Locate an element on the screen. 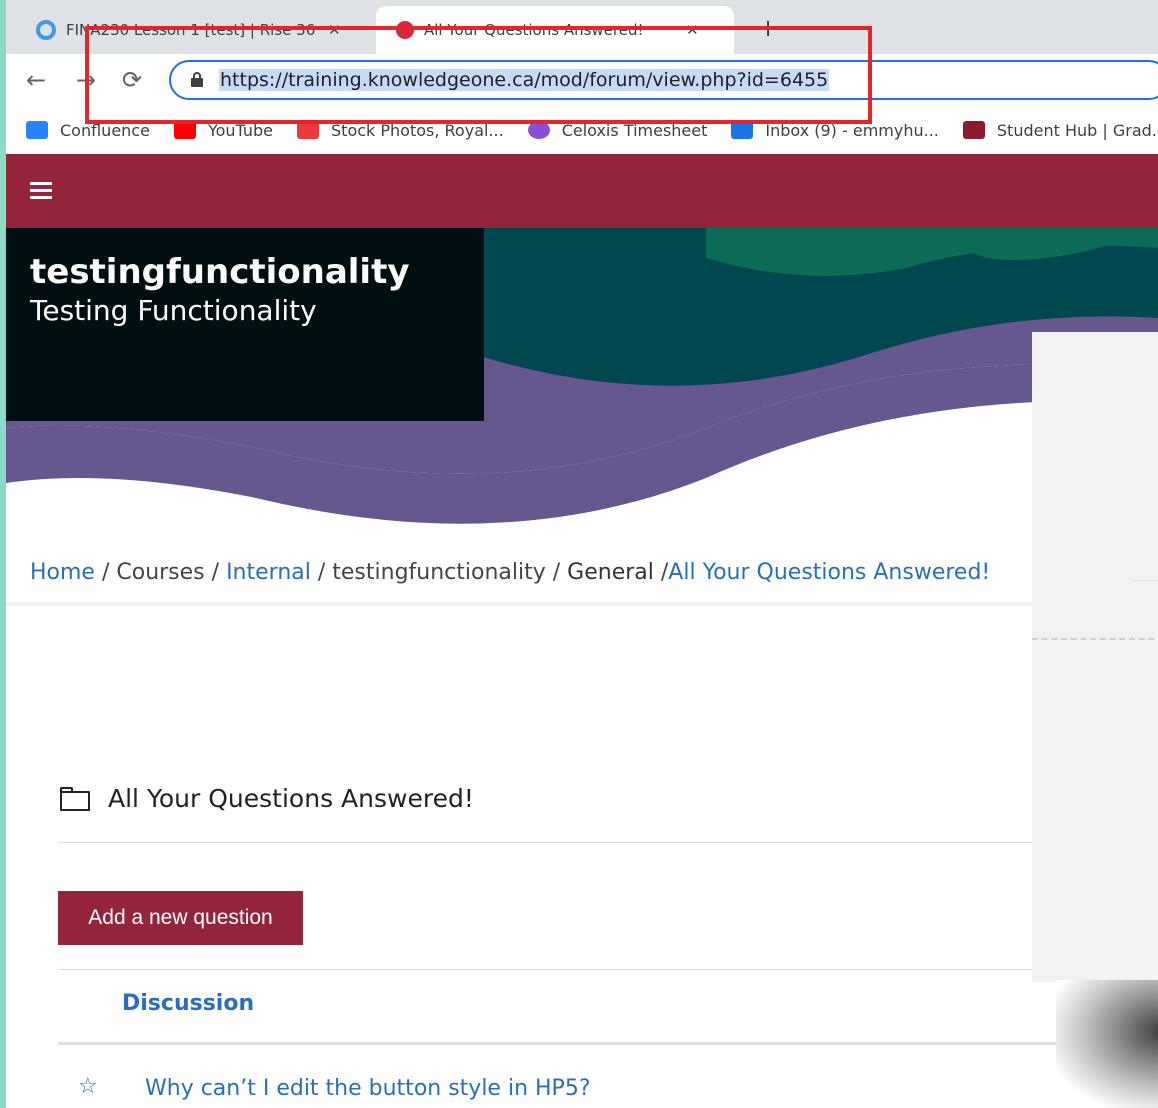 The image size is (1158, 1108). annotation-highlight-box is located at coordinates (478, 75).